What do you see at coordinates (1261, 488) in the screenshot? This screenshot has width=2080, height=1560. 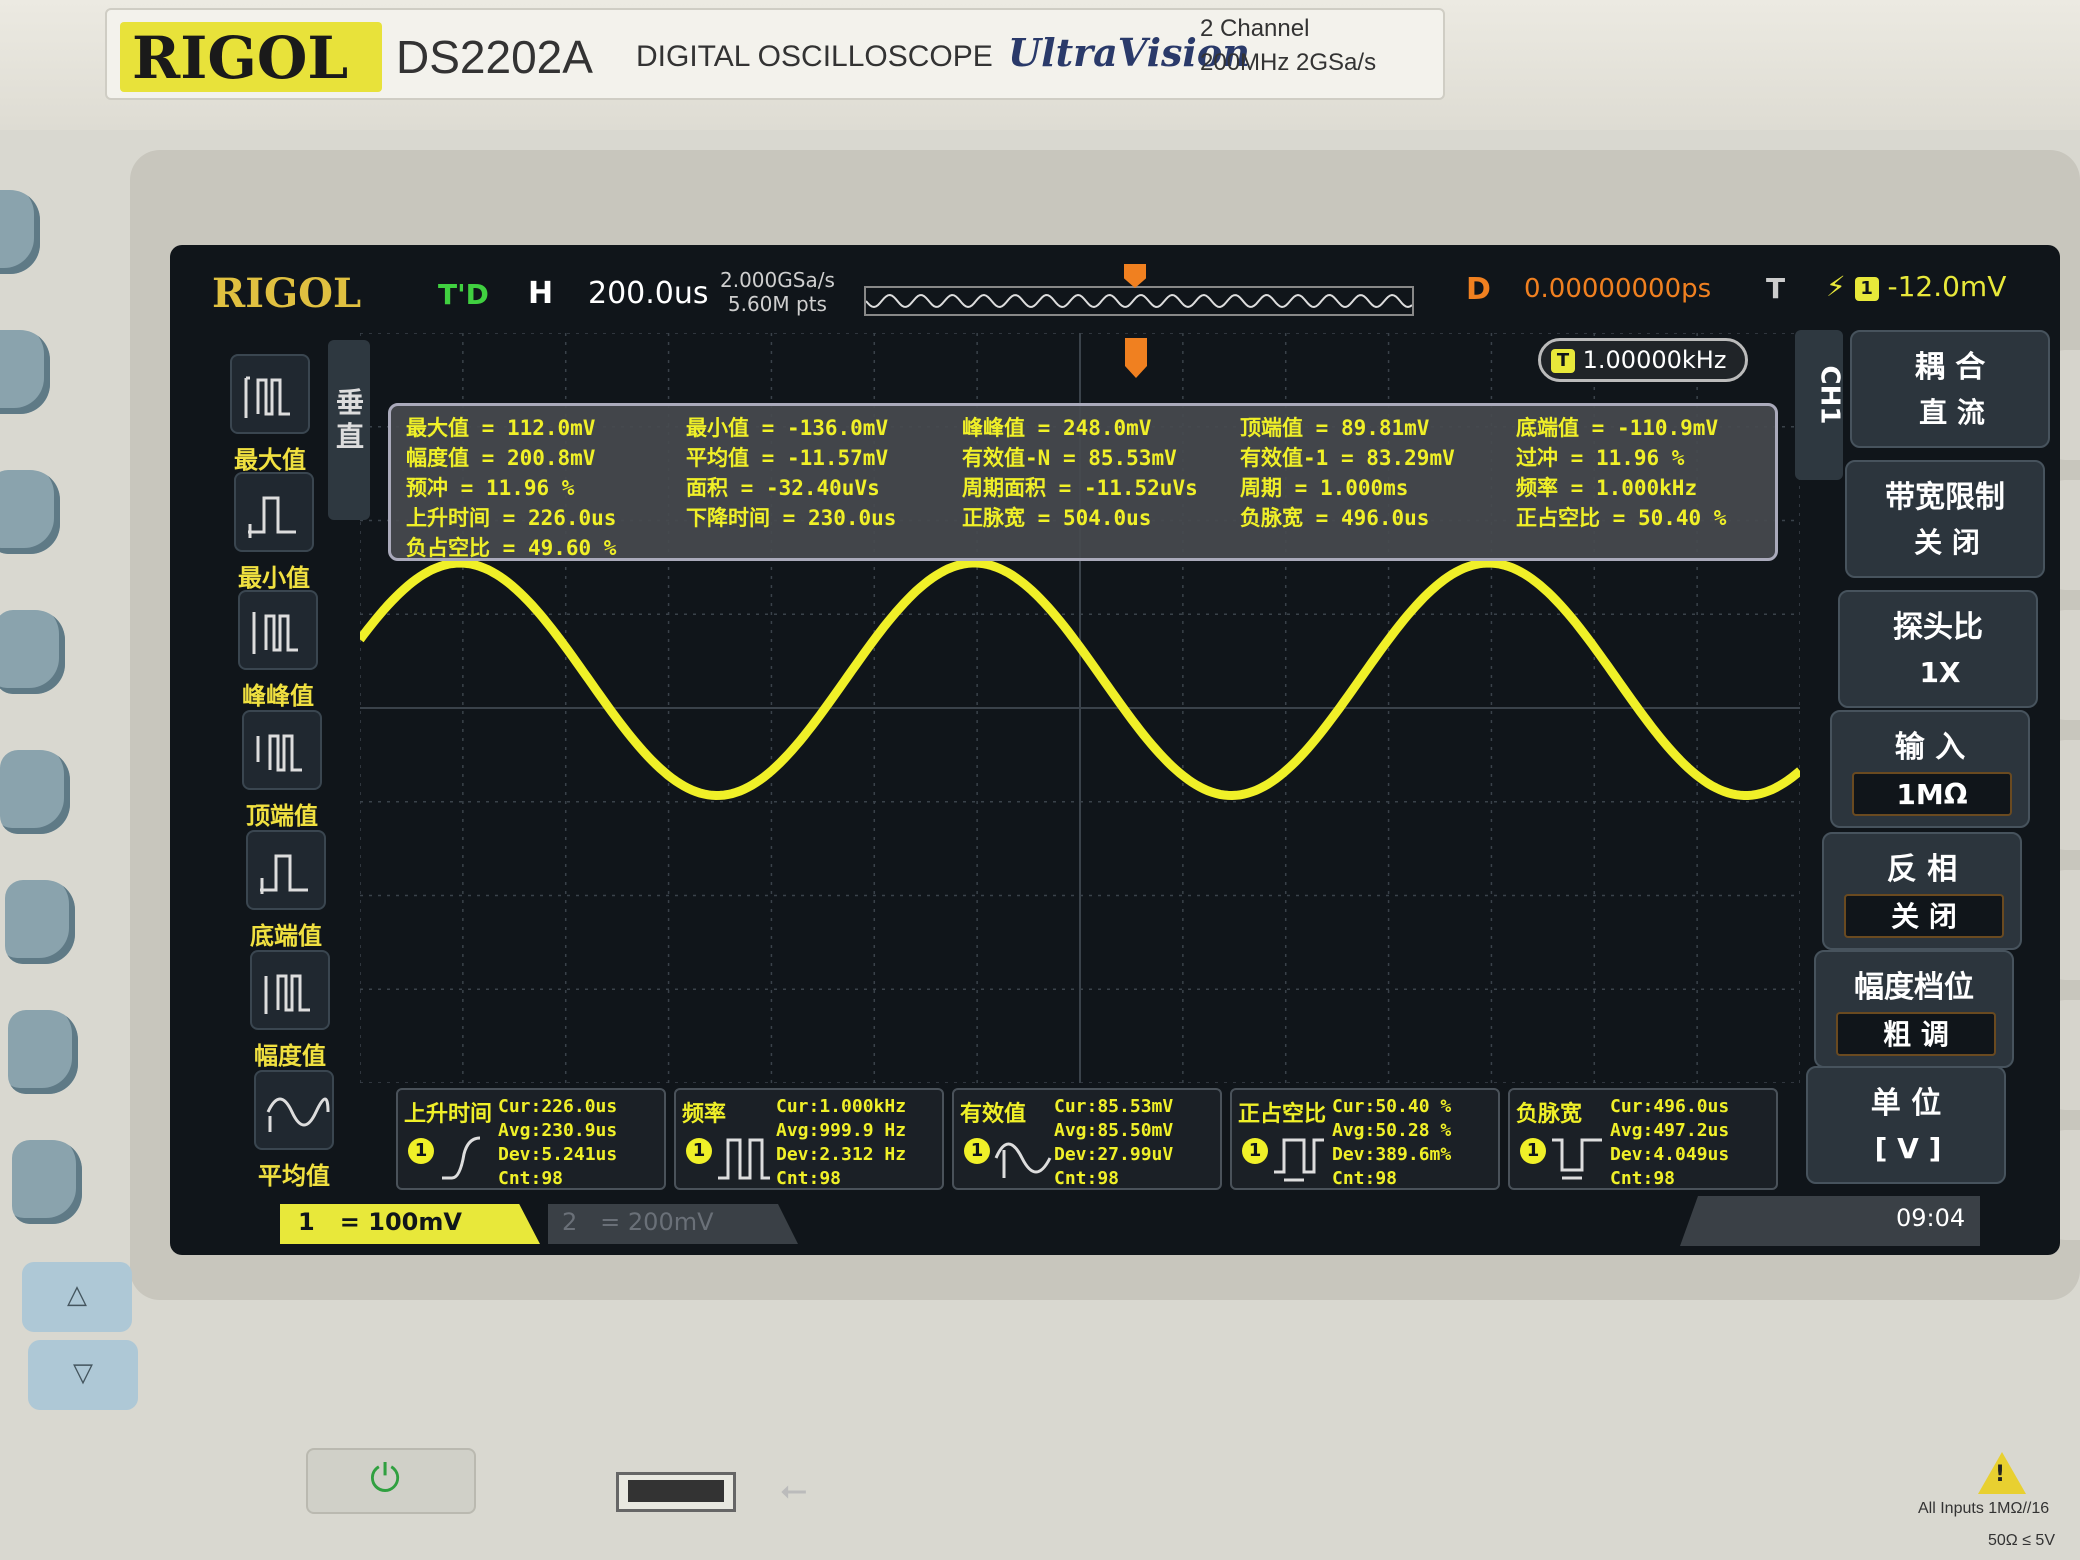 I see `measurement-label: 周期` at bounding box center [1261, 488].